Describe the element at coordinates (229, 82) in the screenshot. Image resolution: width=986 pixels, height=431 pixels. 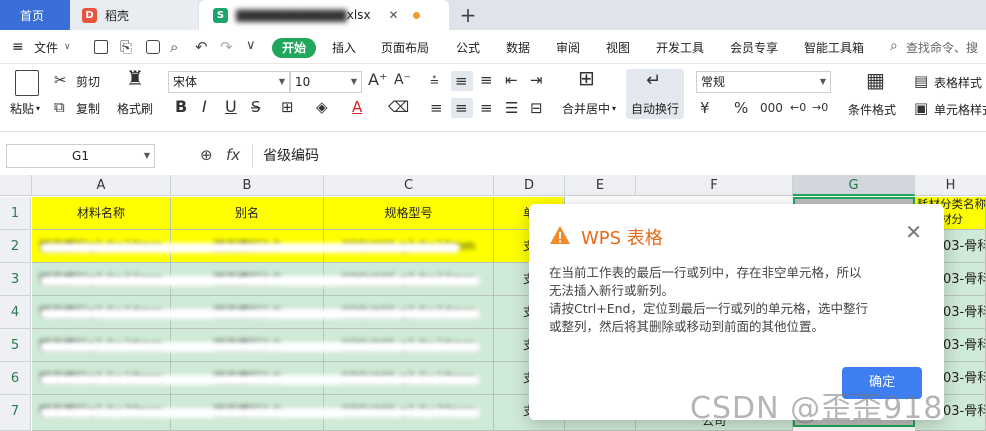
I see `font-name-select: 宋体 ▼` at that location.